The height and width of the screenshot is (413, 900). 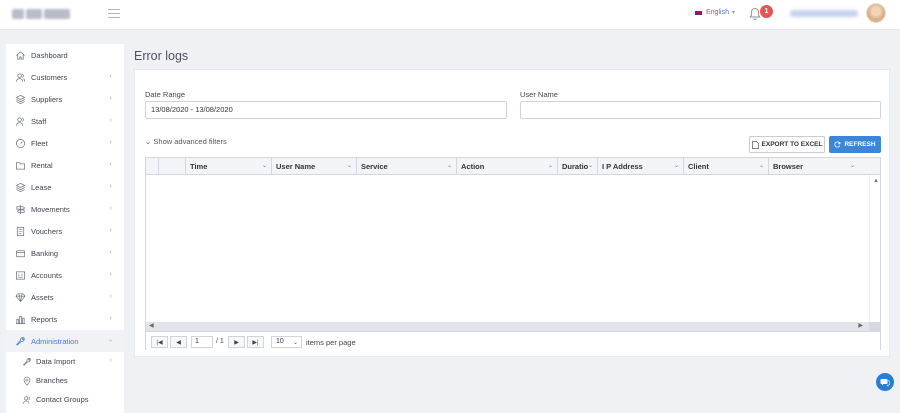 What do you see at coordinates (20, 297) in the screenshot?
I see `diamond-icon` at bounding box center [20, 297].